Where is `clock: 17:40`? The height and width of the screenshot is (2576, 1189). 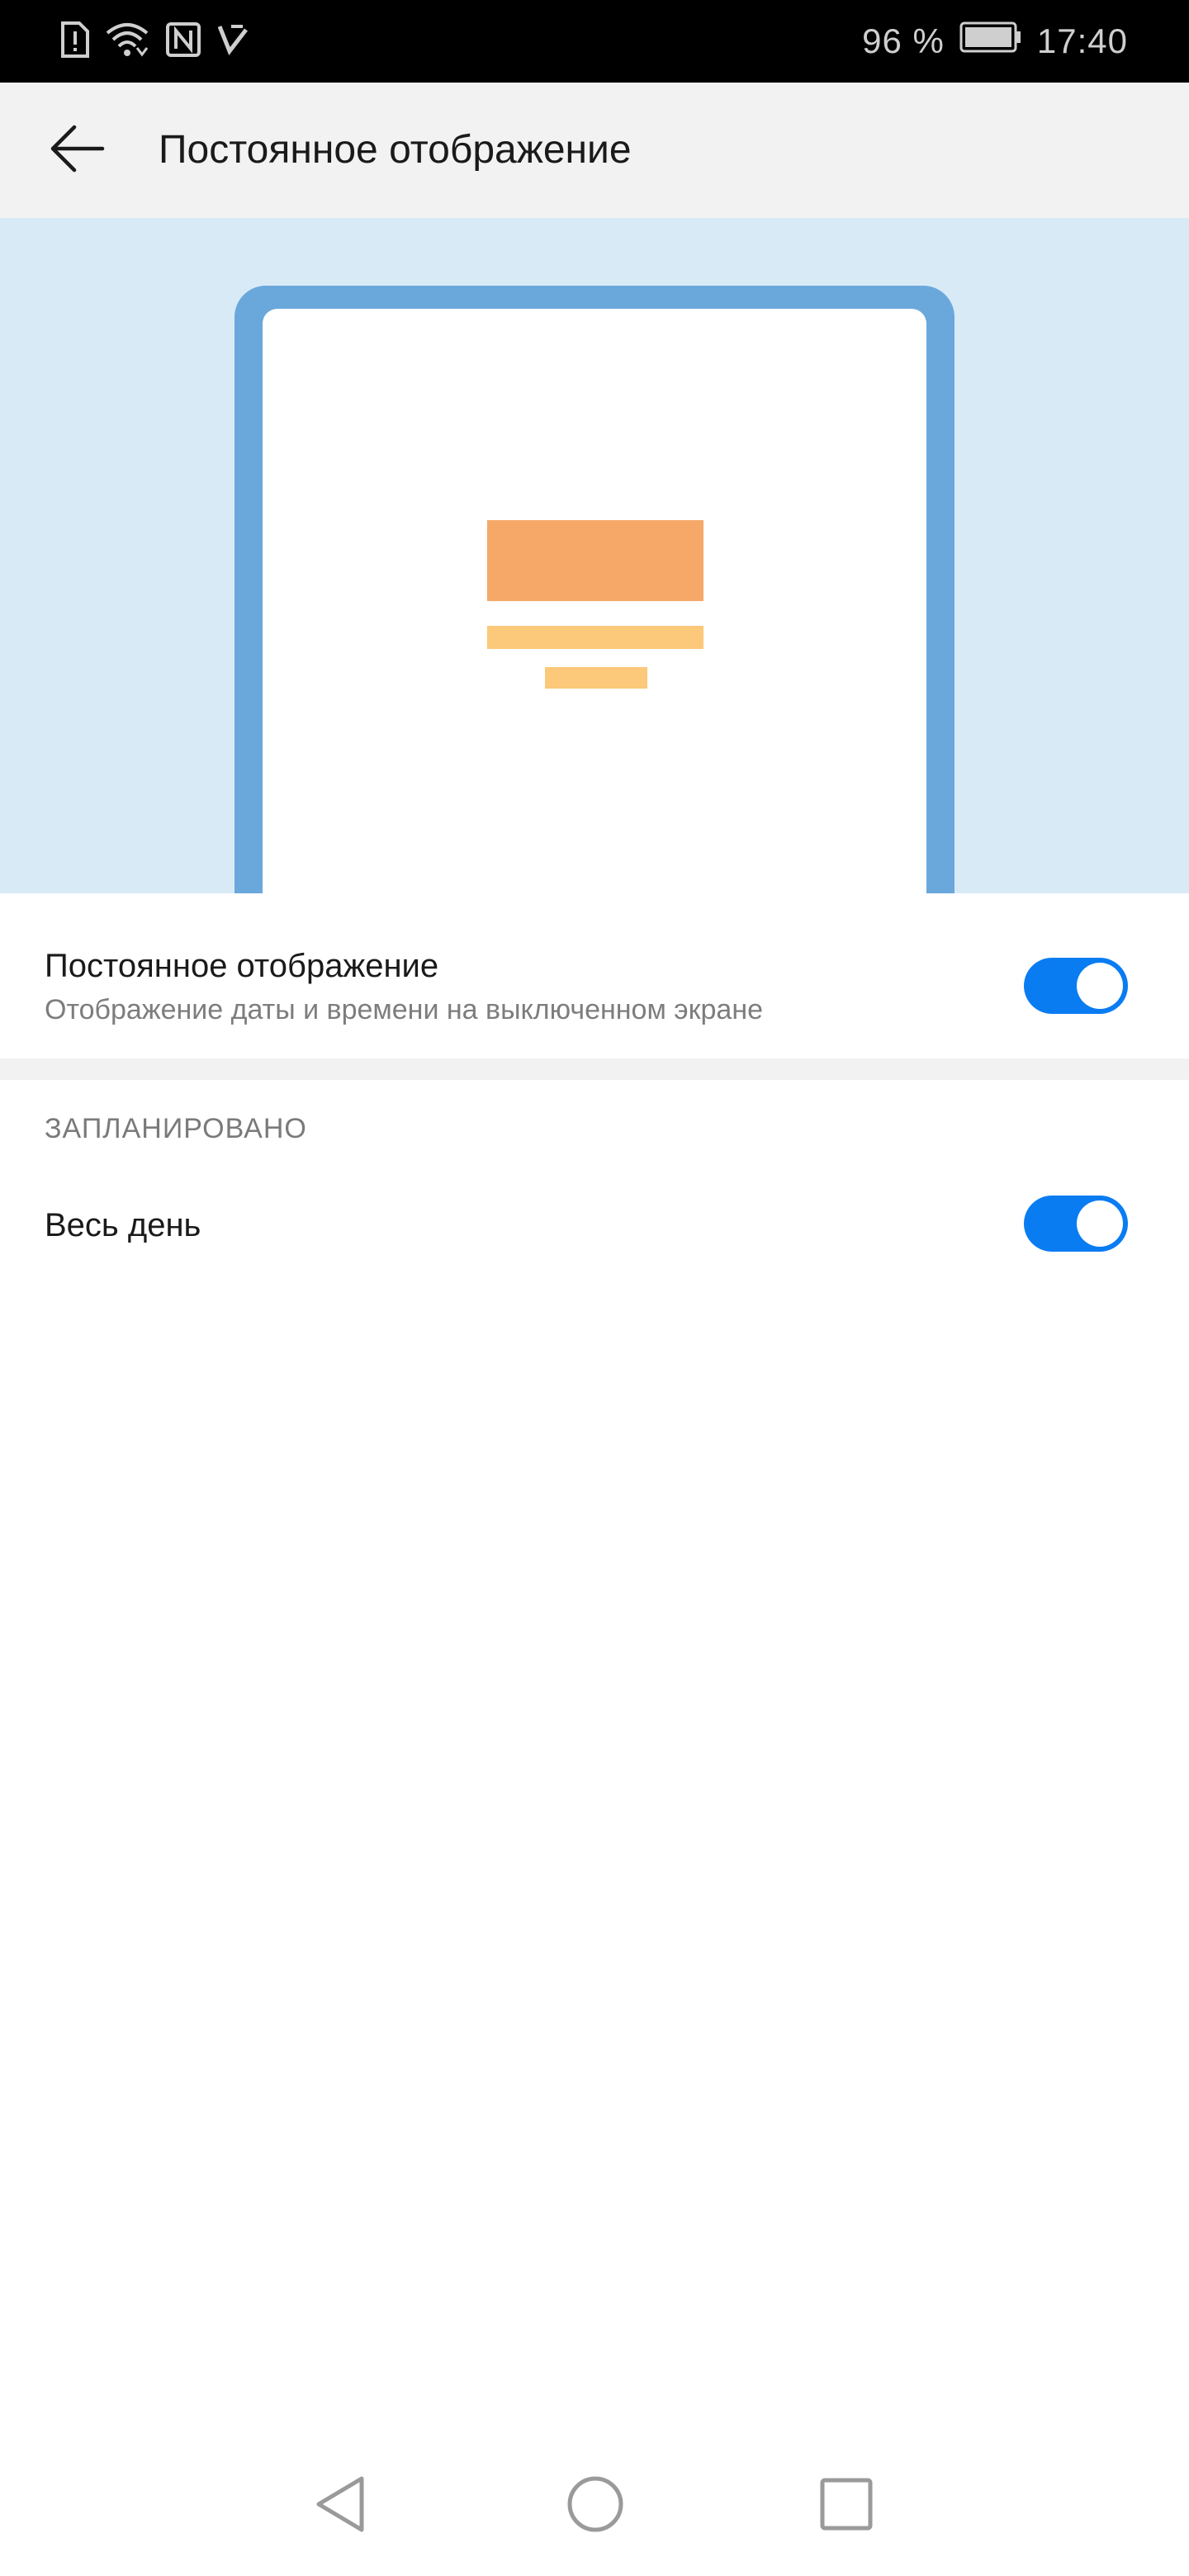 clock: 17:40 is located at coordinates (1082, 40).